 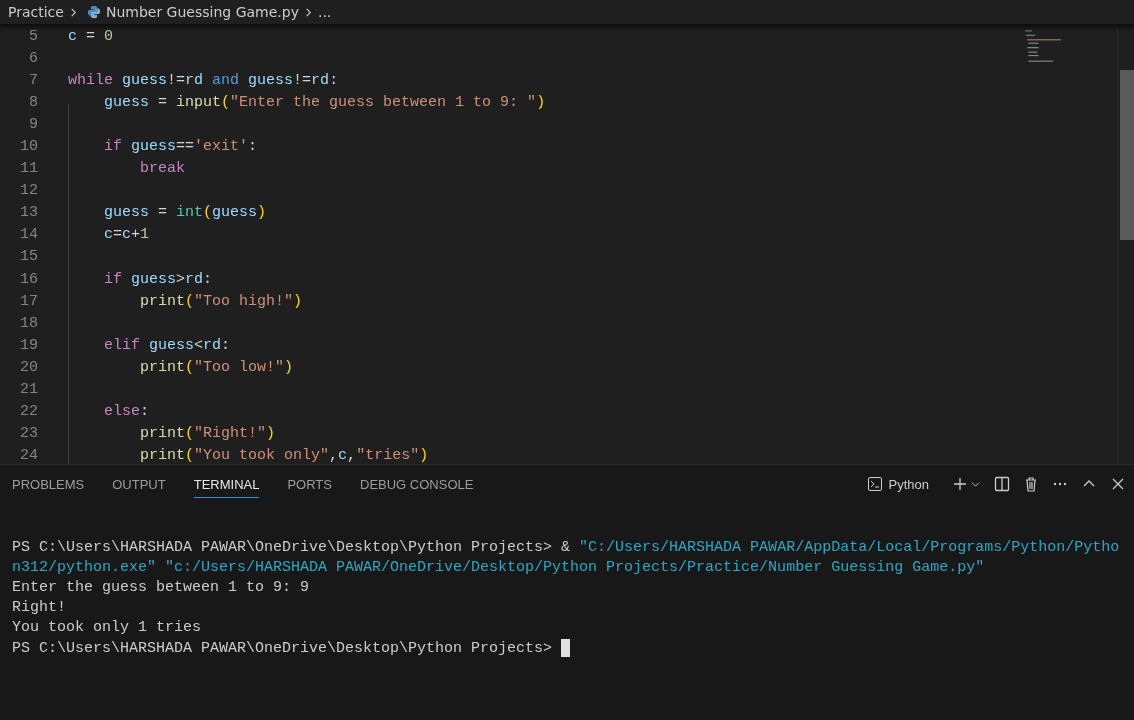 I want to click on line-number: 21, so click(x=28, y=390).